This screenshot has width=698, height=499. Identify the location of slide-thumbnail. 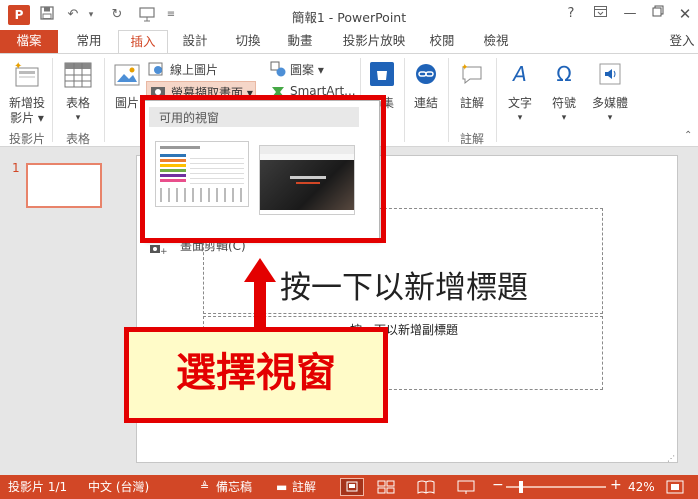
(64, 185).